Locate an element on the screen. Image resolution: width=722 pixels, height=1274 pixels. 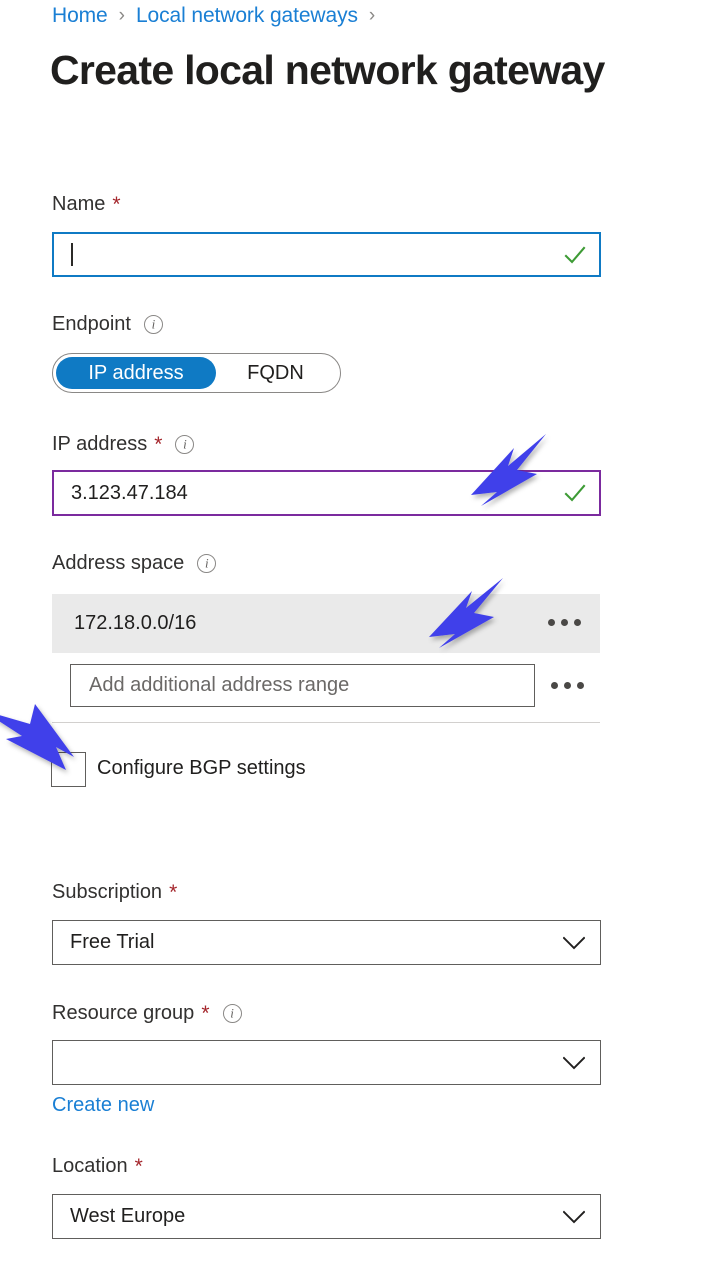
location-label: Location * is located at coordinates (97, 1166).